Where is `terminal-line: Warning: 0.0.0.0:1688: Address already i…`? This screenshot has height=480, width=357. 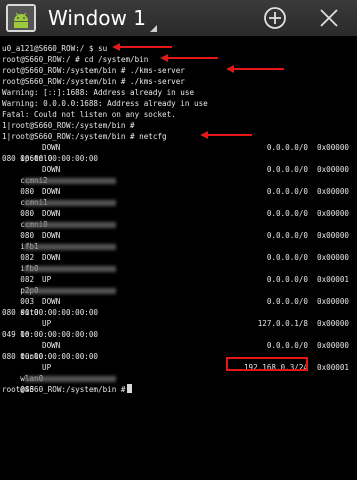 terminal-line: Warning: 0.0.0.0:1688: Address already i… is located at coordinates (105, 103).